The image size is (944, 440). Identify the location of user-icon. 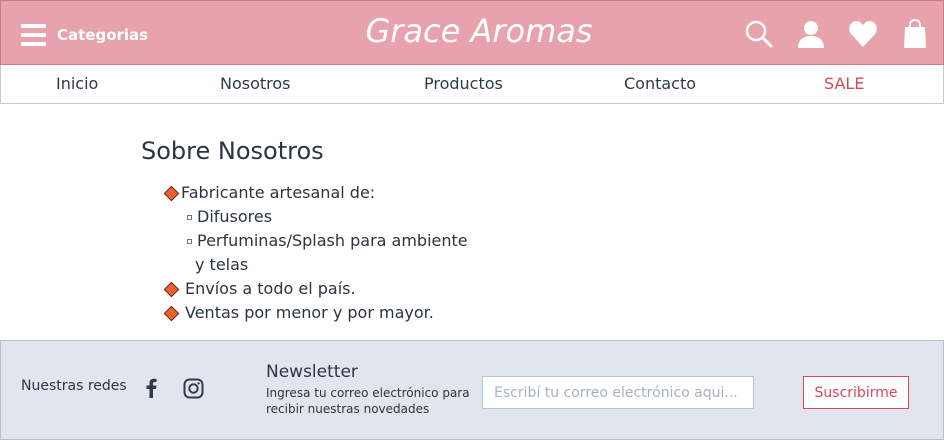
(811, 34).